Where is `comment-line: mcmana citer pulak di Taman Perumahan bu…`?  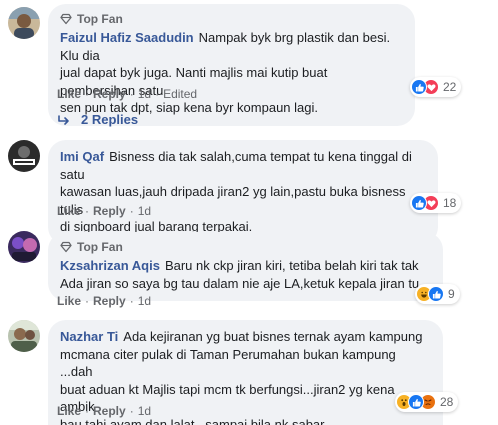
comment-line: mcmana citer pulak di Taman Perumahan bu… is located at coordinates (228, 363).